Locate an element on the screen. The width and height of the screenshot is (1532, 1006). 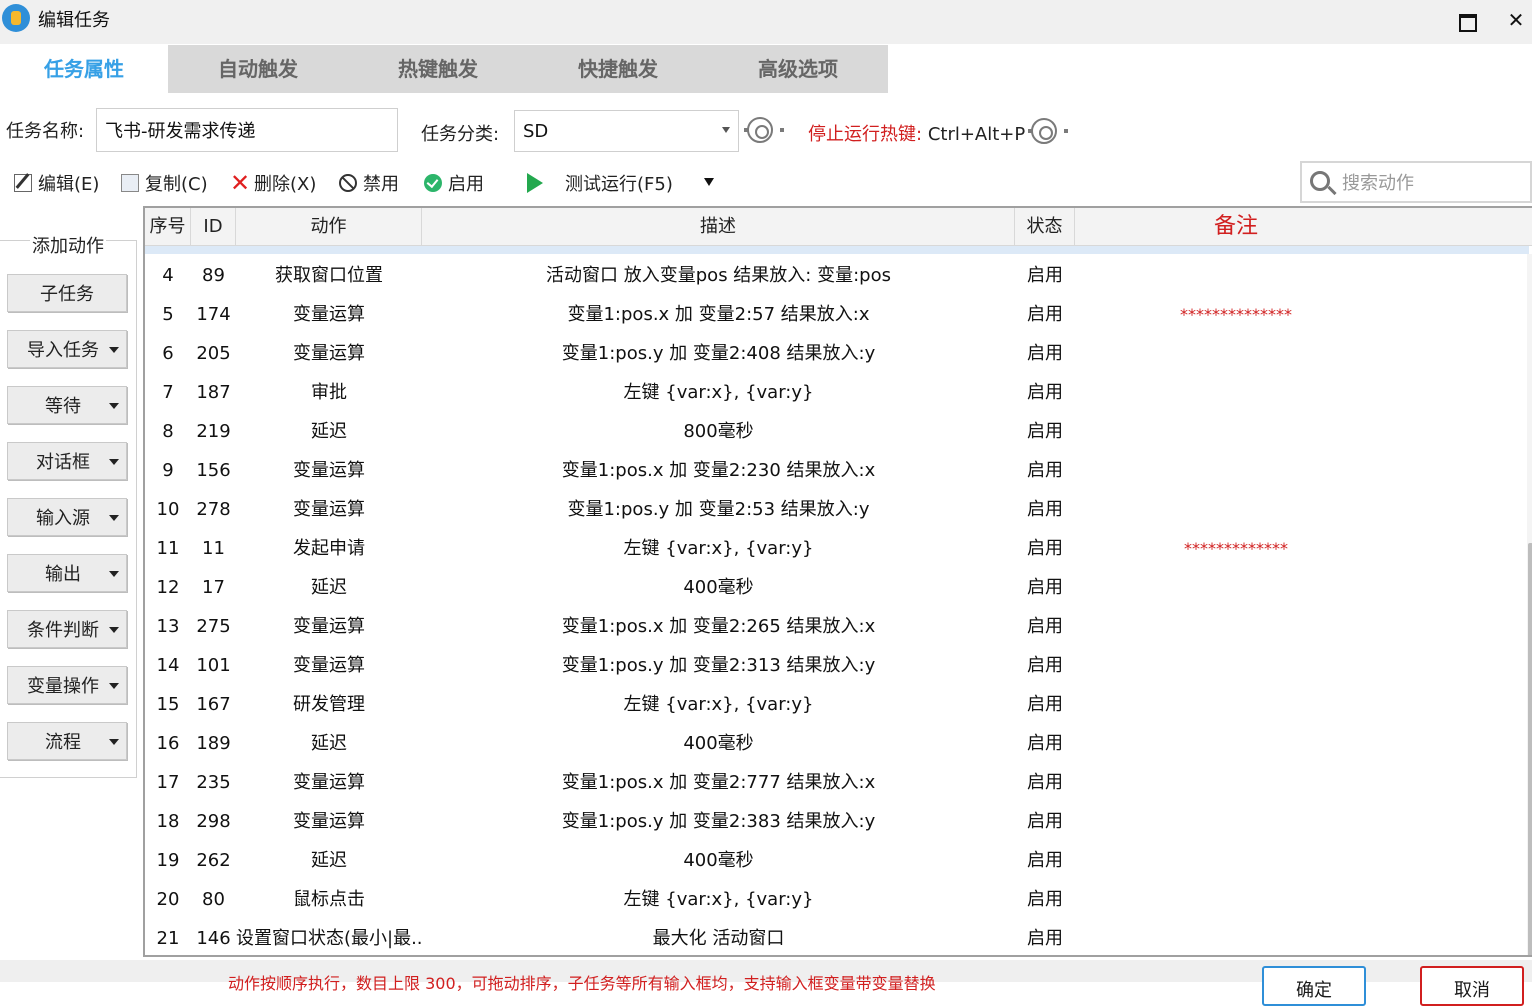
table-row: 17 235 变量运算 变量1:pos.x 加 变量2:777 结果放入:x 启用 is located at coordinates (837, 782).